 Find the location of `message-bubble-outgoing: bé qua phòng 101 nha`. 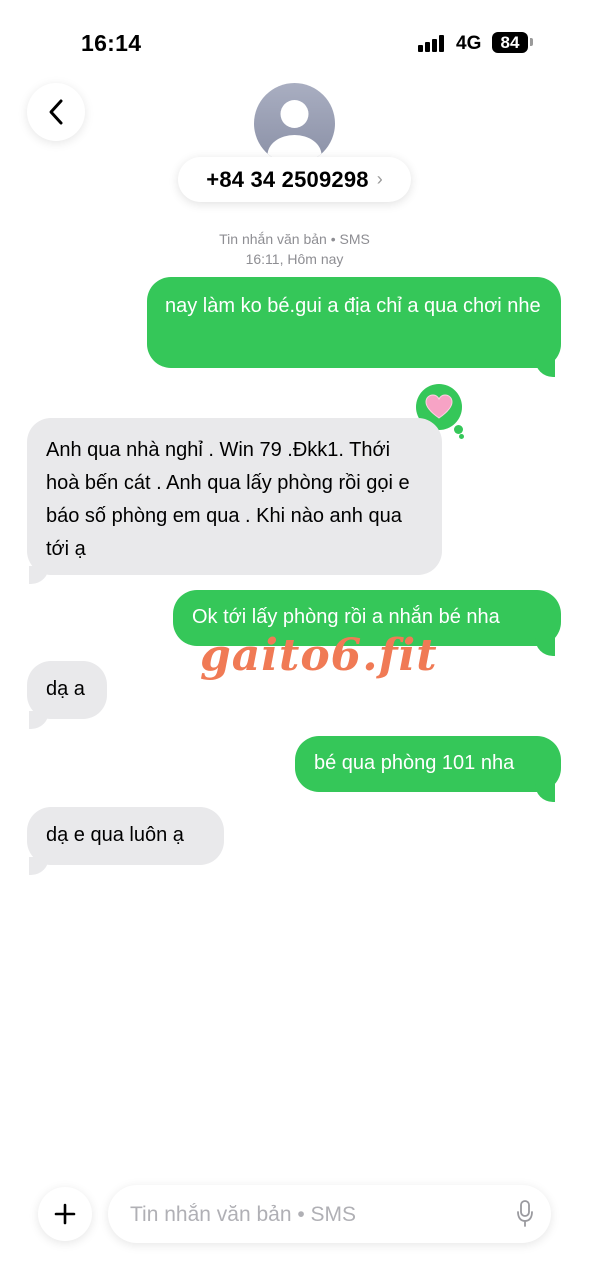

message-bubble-outgoing: bé qua phòng 101 nha is located at coordinates (428, 764).